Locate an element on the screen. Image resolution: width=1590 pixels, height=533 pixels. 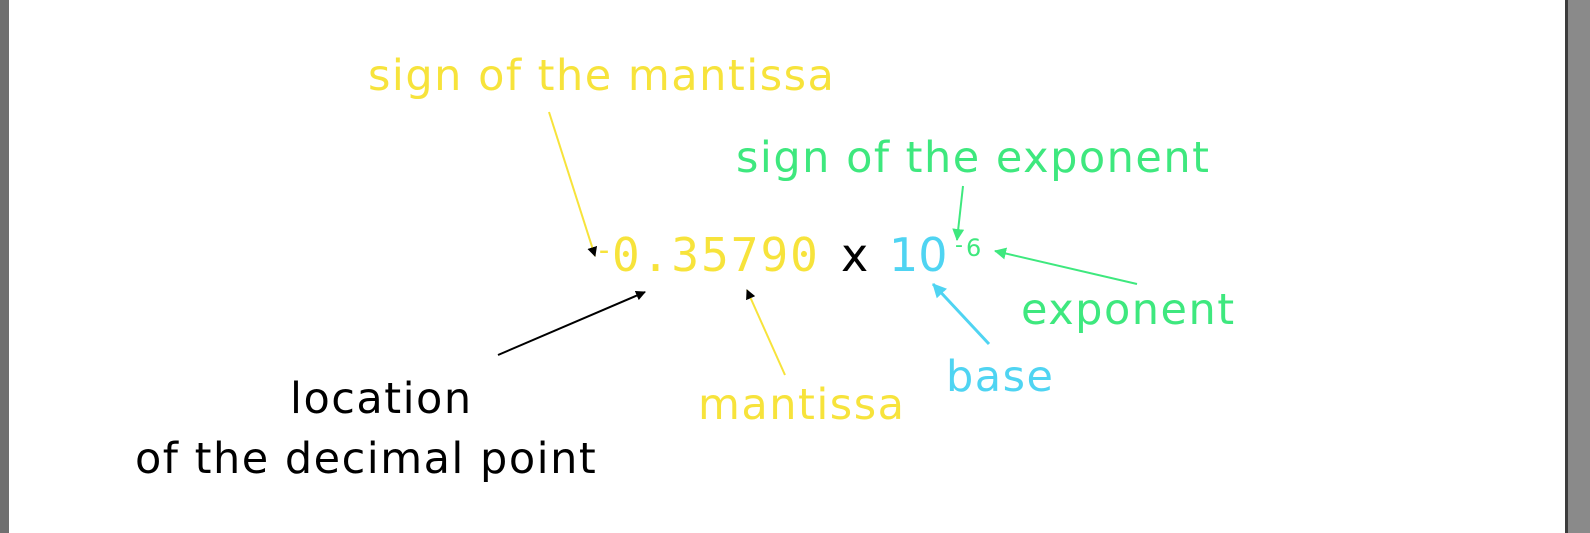
window-frame-left is located at coordinates (4, 266).